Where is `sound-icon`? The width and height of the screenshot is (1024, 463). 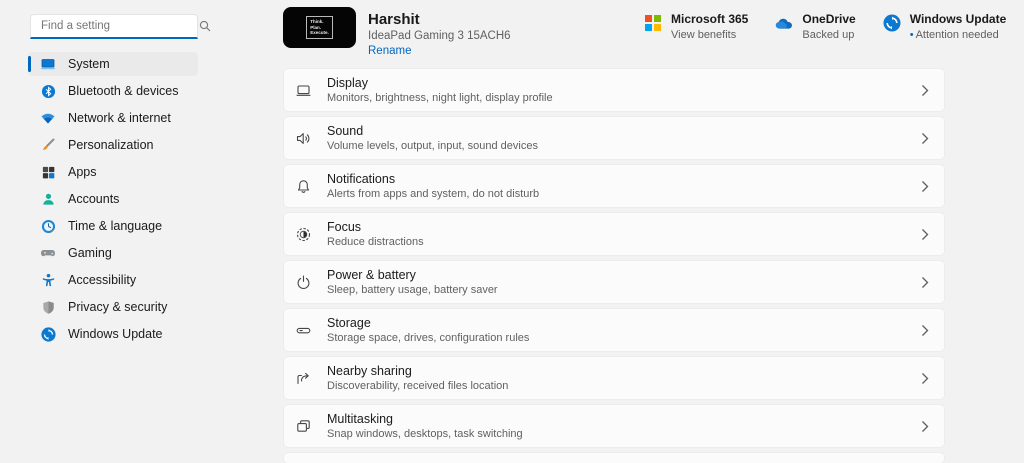 sound-icon is located at coordinates (303, 138).